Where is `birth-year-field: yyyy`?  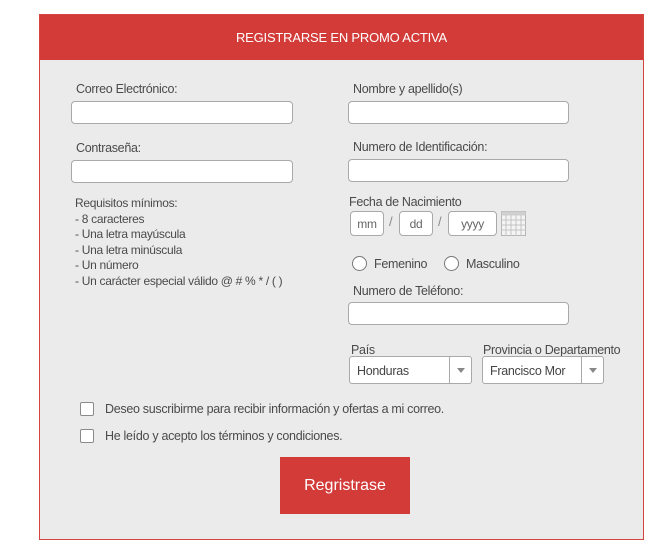
birth-year-field: yyyy is located at coordinates (472, 223).